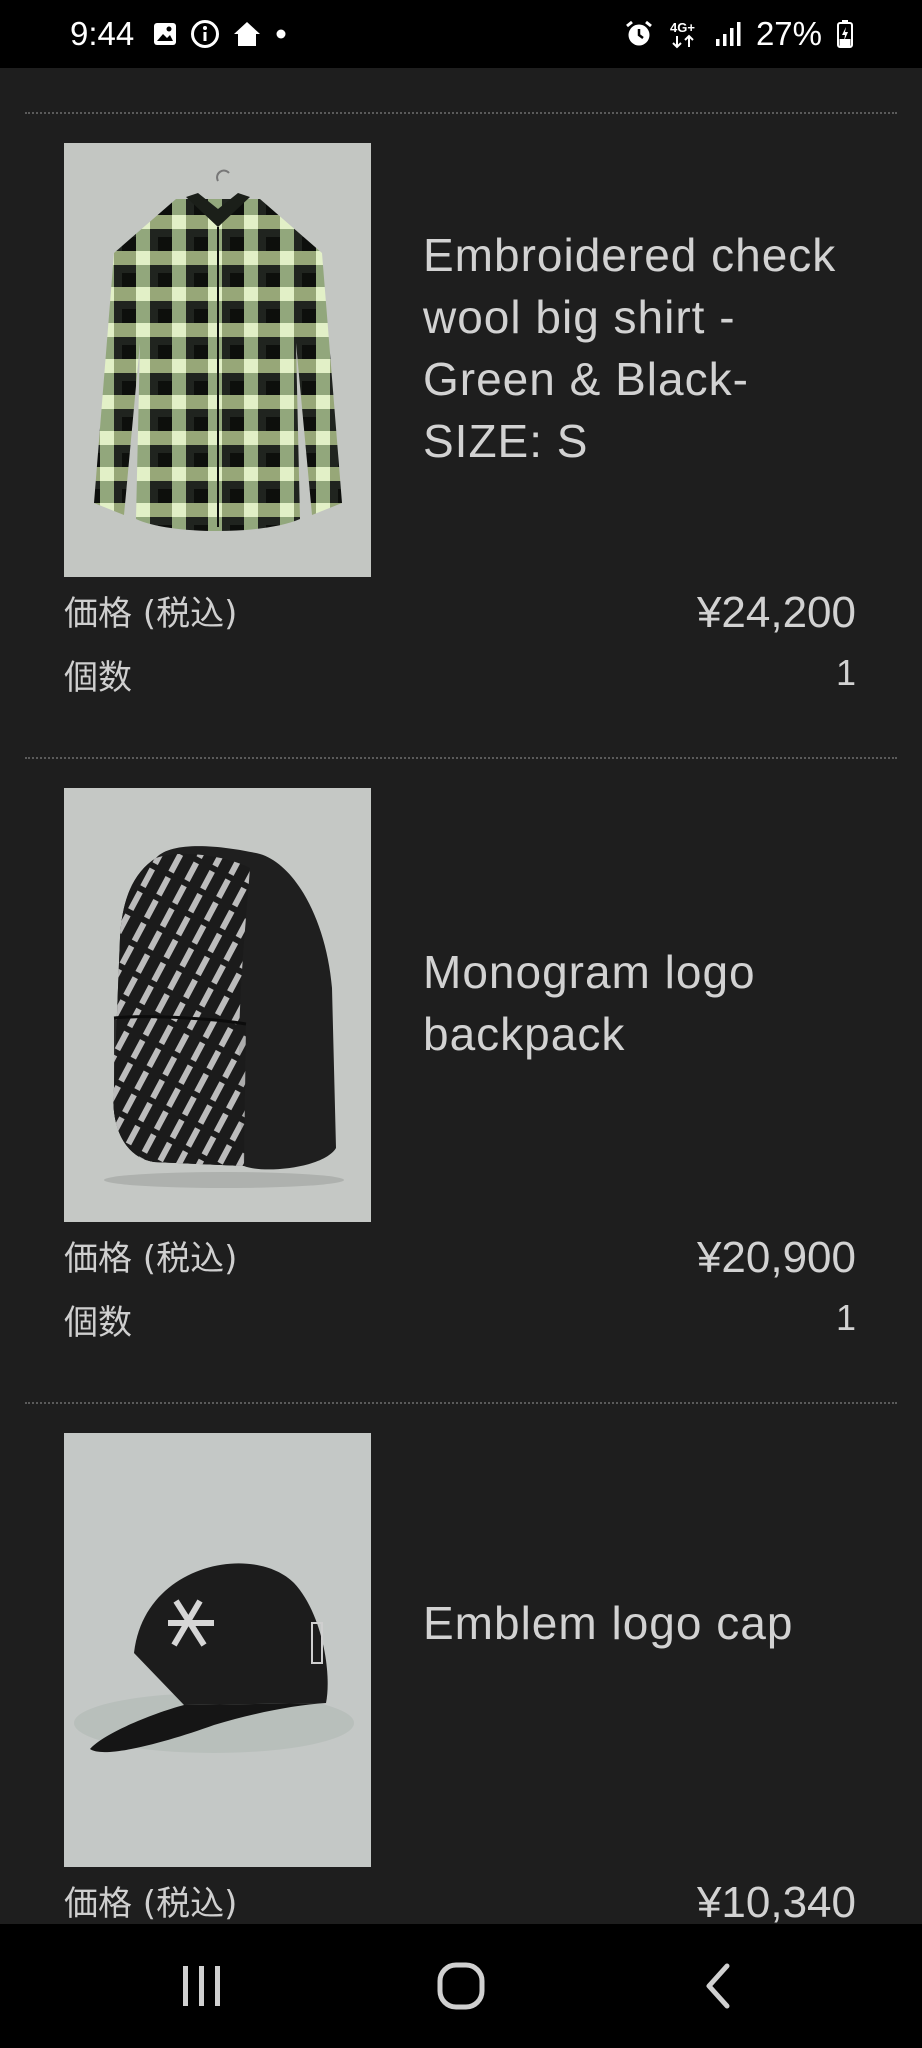 Image resolution: width=922 pixels, height=2048 pixels. I want to click on status-time: 9:44, so click(102, 33).